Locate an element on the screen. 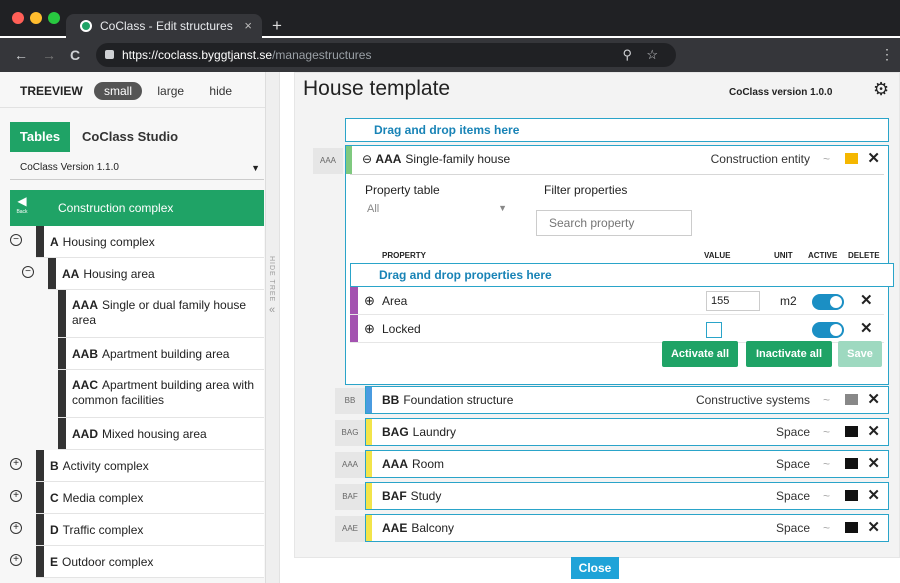 The image size is (900, 583). close-window-icon is located at coordinates (18, 18).